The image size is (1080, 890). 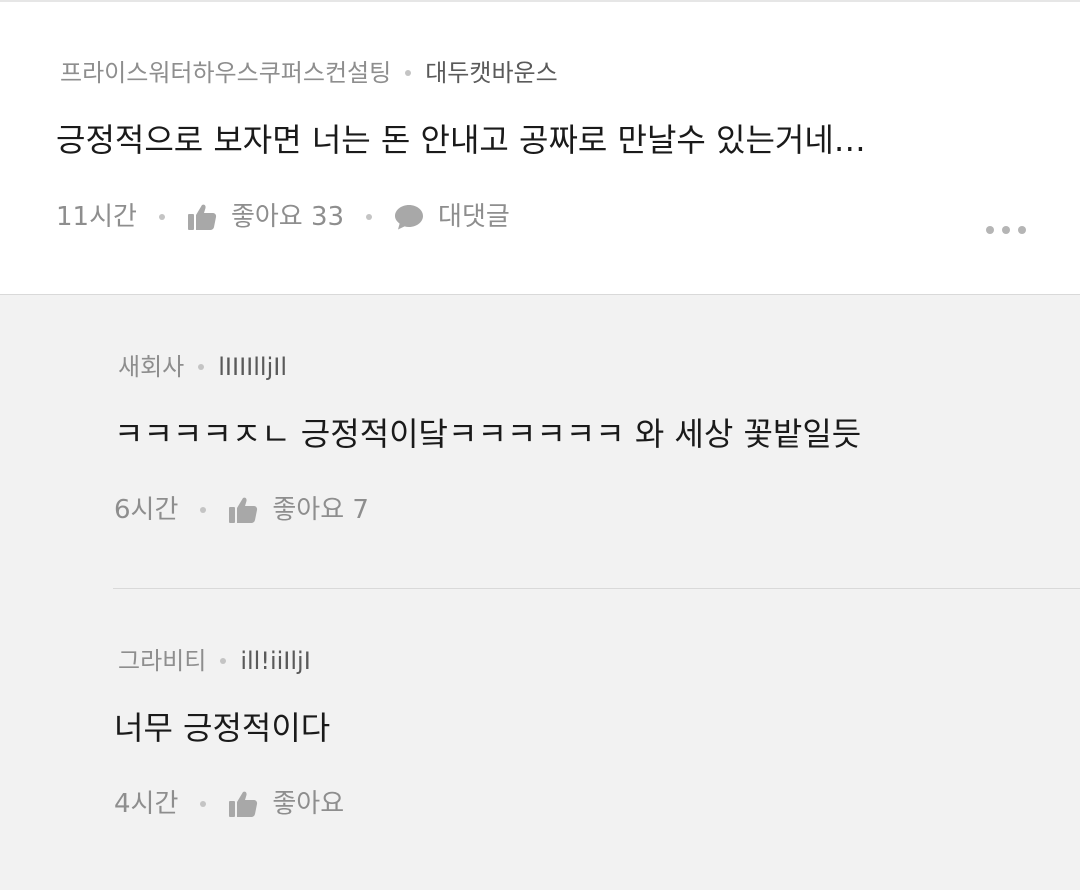 I want to click on comment-meta: 프라이스워터하우스쿠퍼스컨설팅 대두캣바운스, so click(x=309, y=73).